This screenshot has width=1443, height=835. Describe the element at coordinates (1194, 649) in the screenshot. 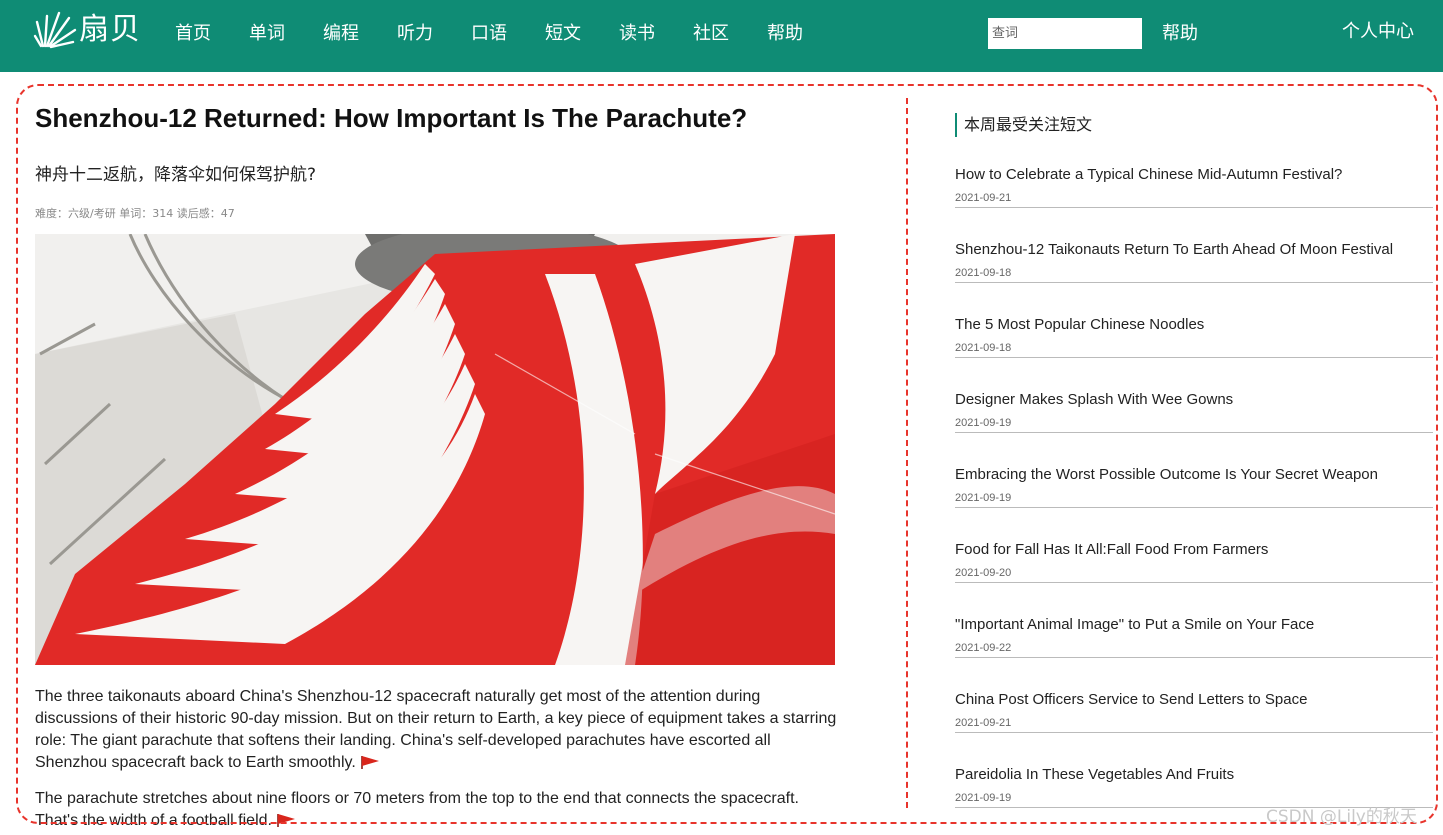

I see `sidebar-article-date: 2021-09-22` at that location.